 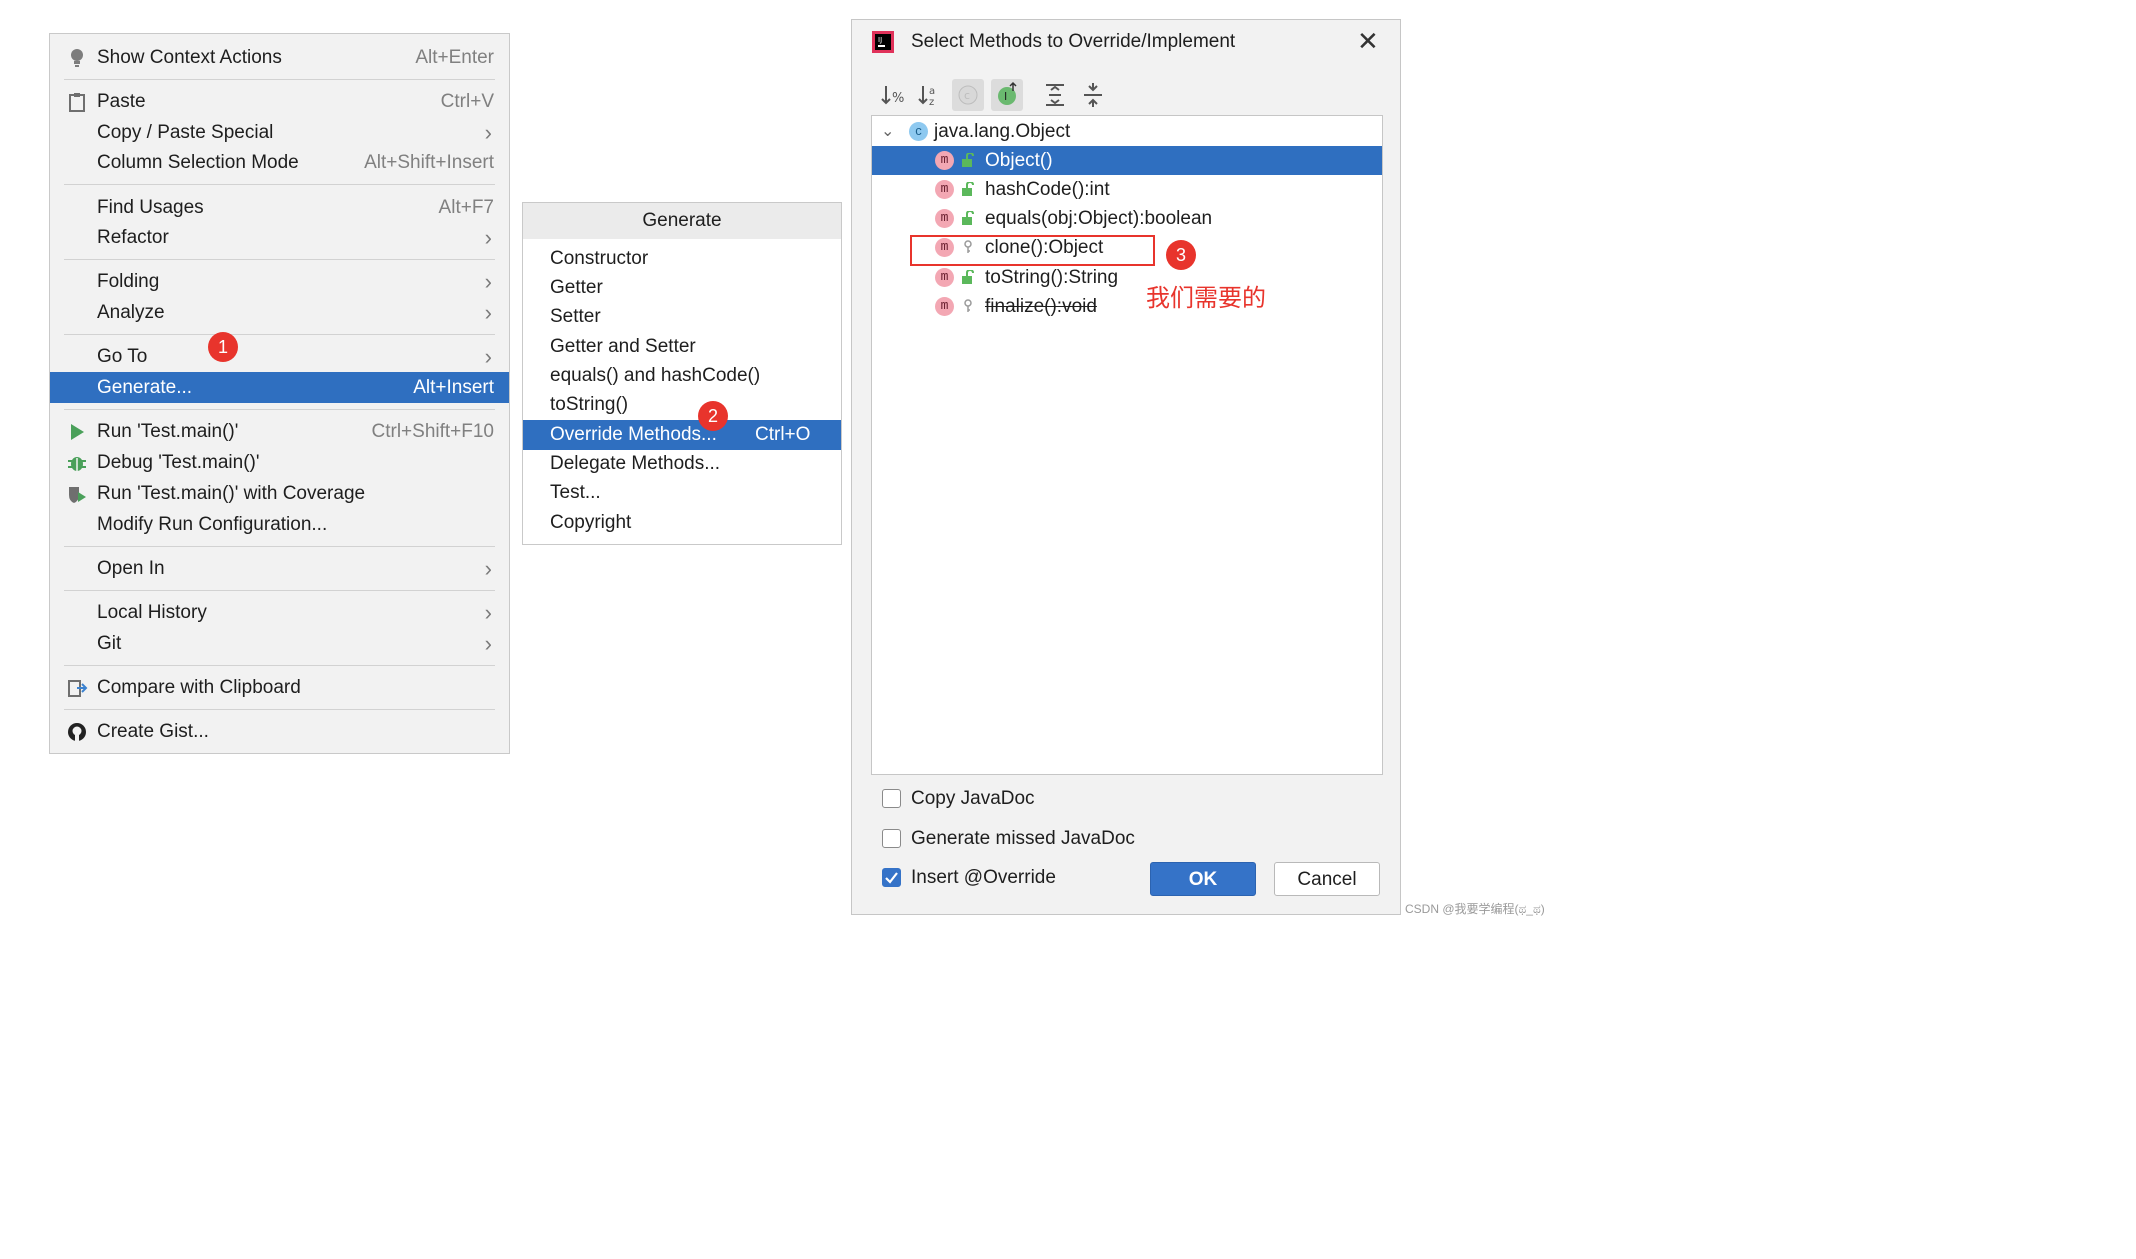 I want to click on collapse-all-icon, so click(x=1093, y=95).